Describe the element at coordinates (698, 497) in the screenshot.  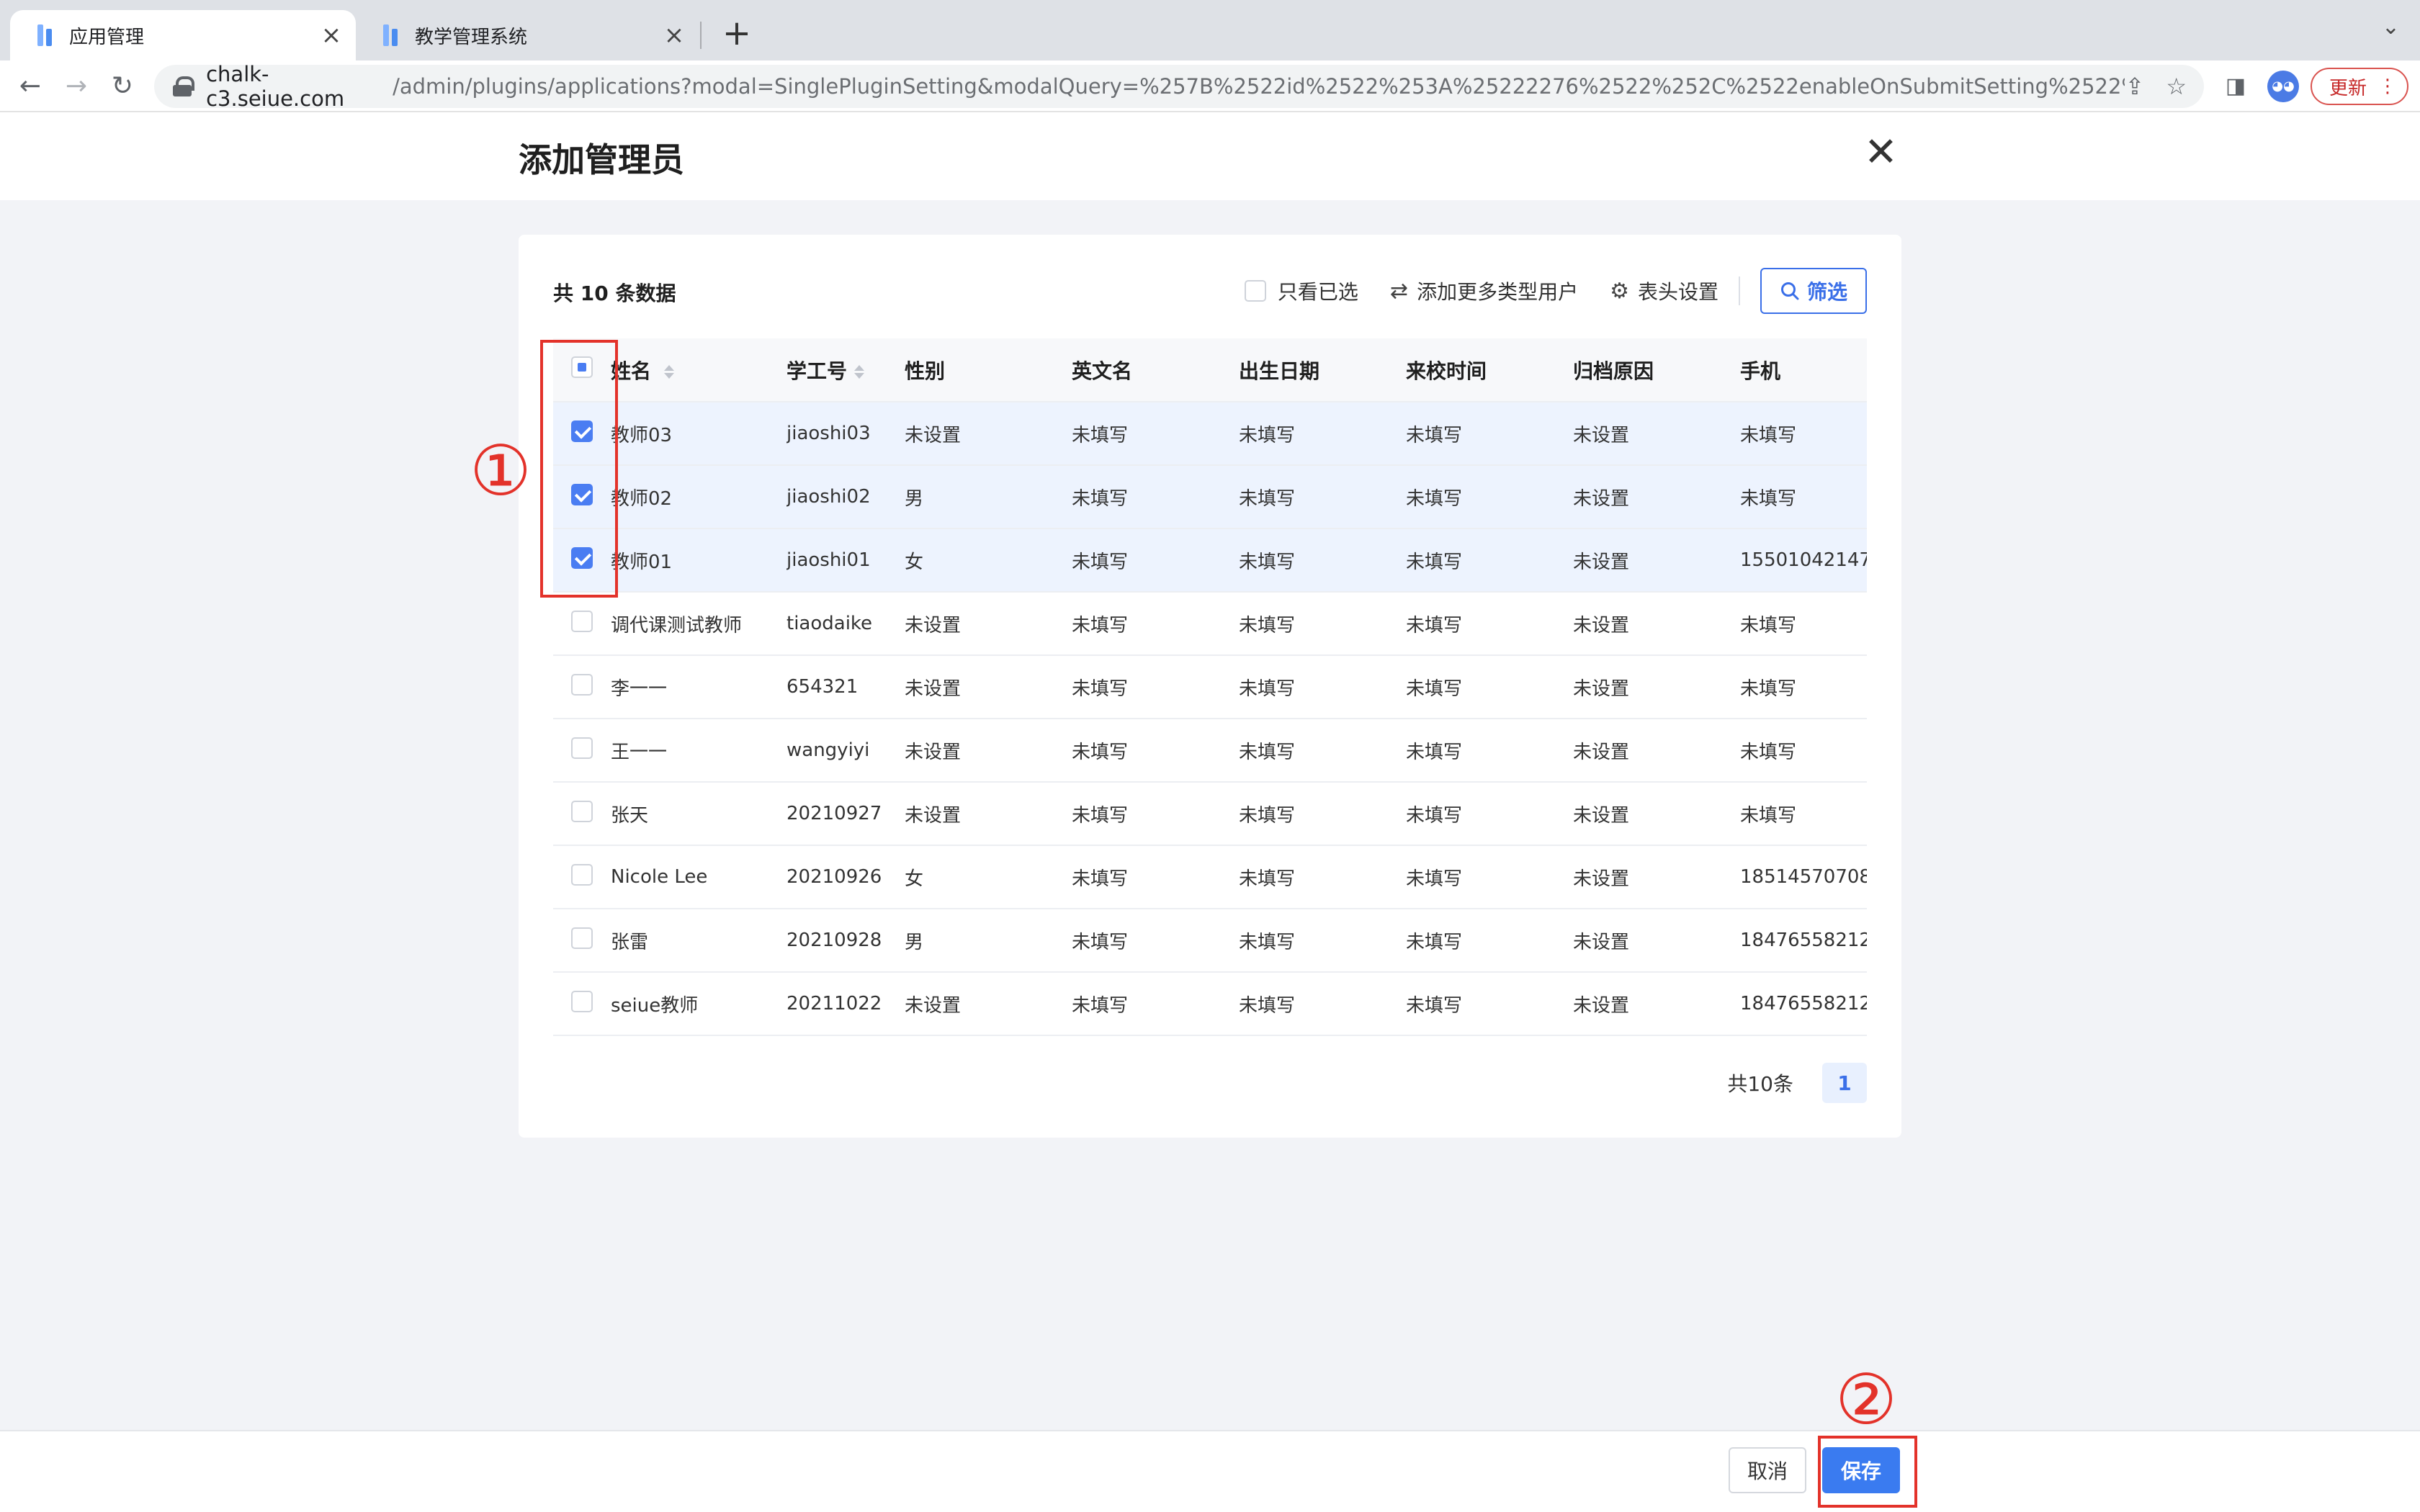
I see `table-cell: 教师02` at that location.